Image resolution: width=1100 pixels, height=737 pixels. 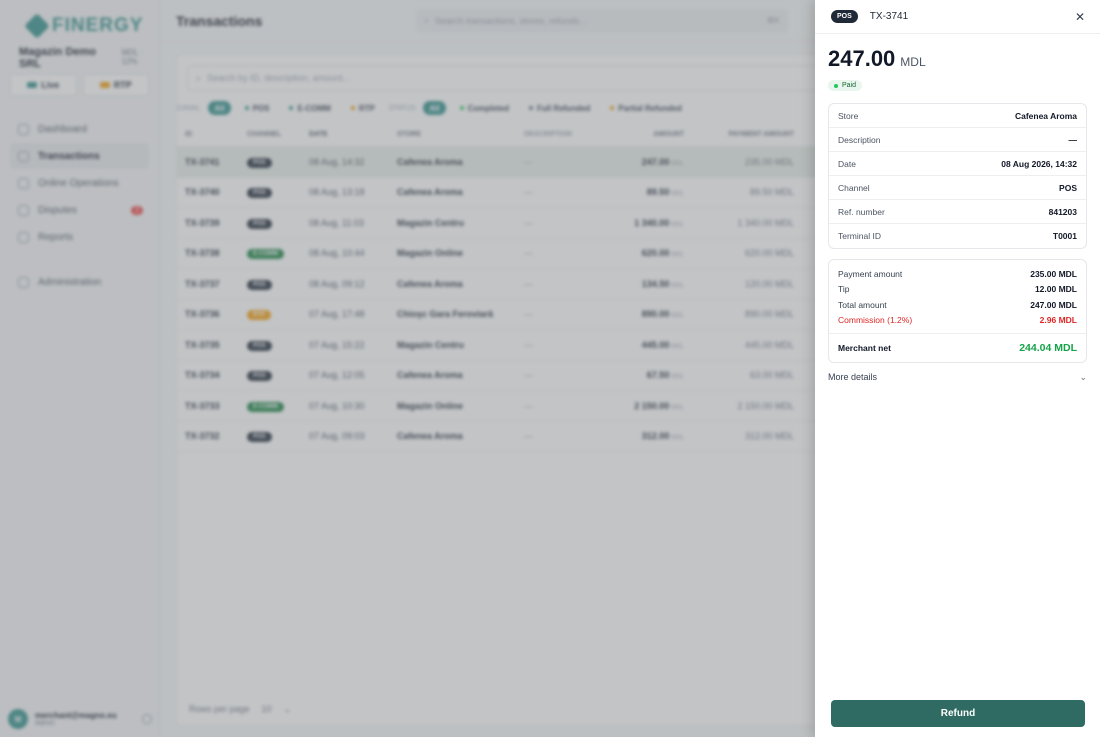 I want to click on commission-value: 2.96 MDL, so click(x=1058, y=320).